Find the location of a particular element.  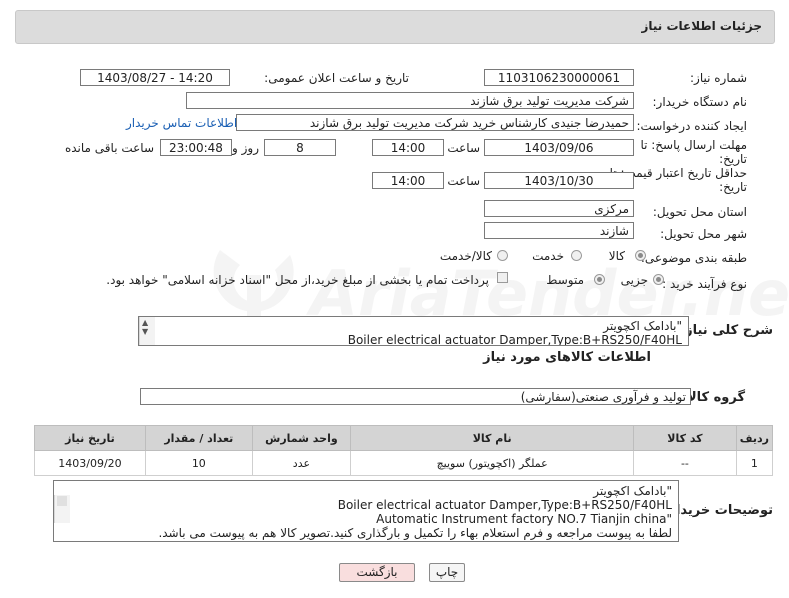

requester-label: ایجاد کننده درخواست: is located at coordinates (691, 126).